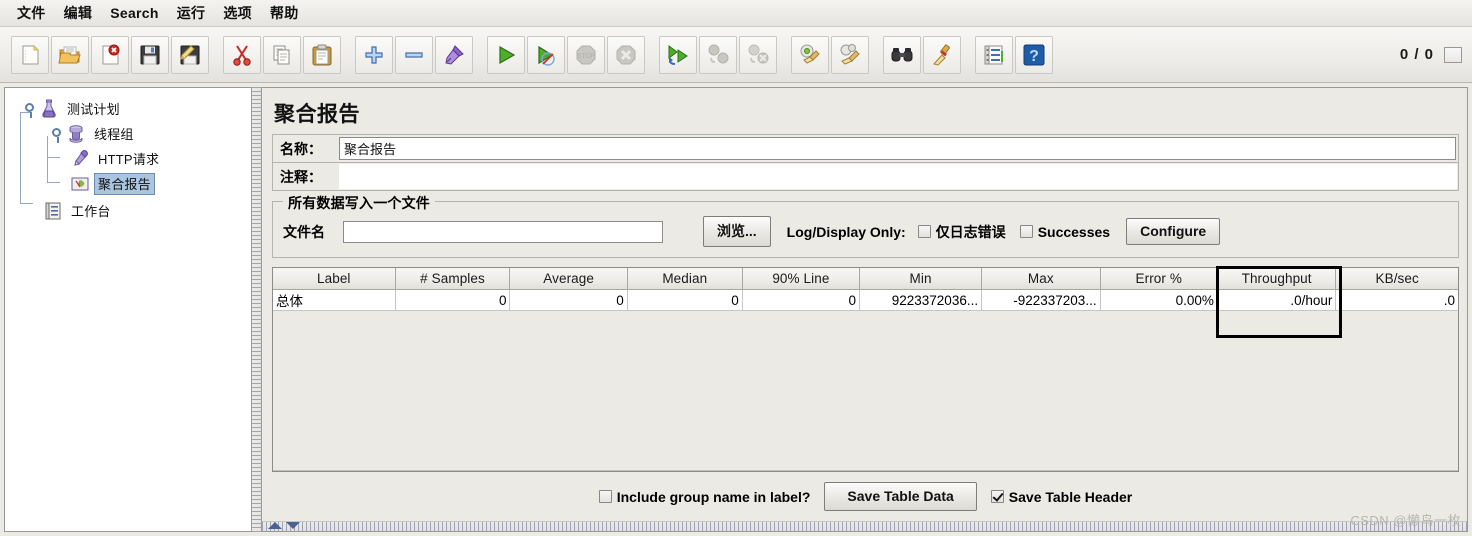 This screenshot has width=1472, height=536. What do you see at coordinates (124, 183) in the screenshot?
I see `tree-node-label: 聚合报告` at bounding box center [124, 183].